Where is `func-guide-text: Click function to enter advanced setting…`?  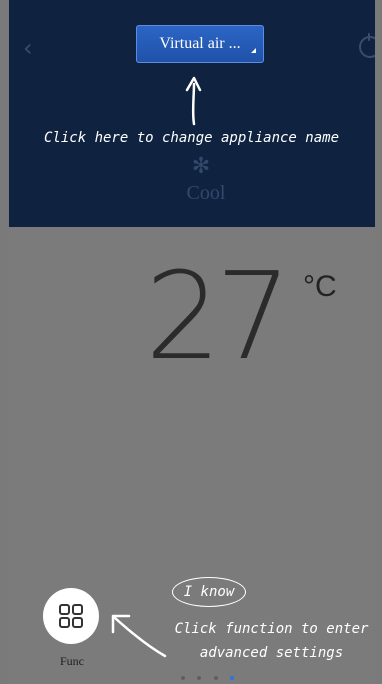 func-guide-text: Click function to enter advanced setting… is located at coordinates (271, 641).